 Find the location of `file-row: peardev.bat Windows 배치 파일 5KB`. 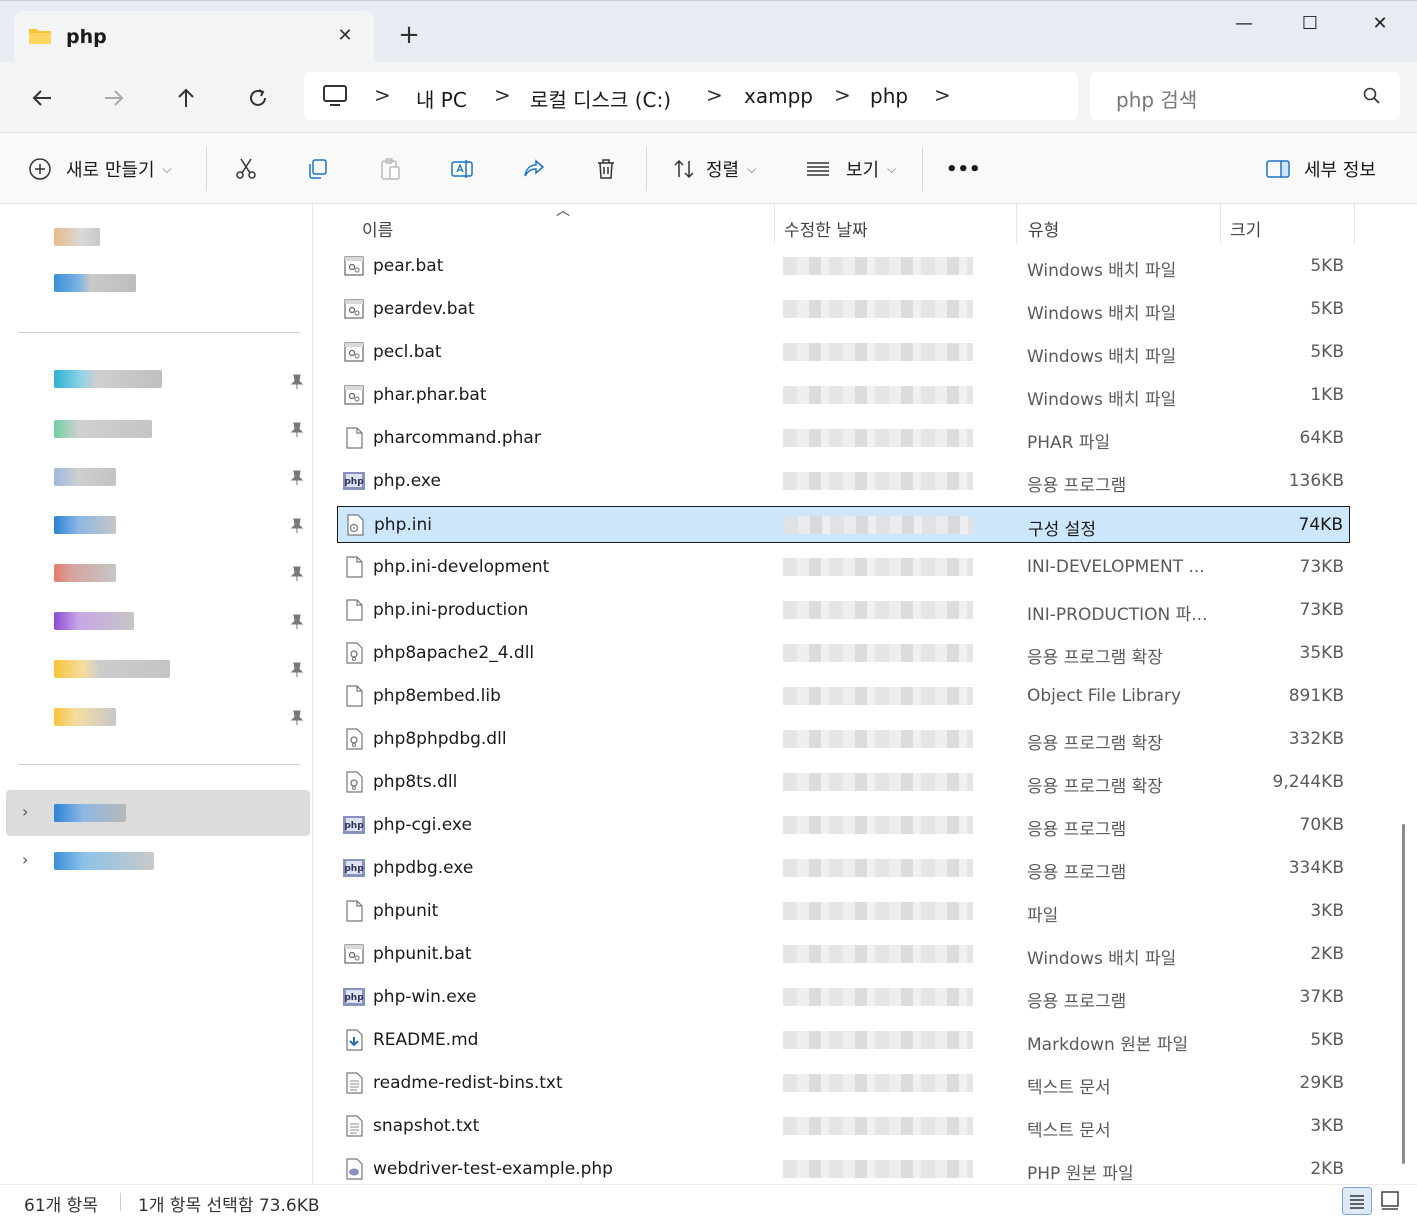

file-row: peardev.bat Windows 배치 파일 5KB is located at coordinates (843, 309).